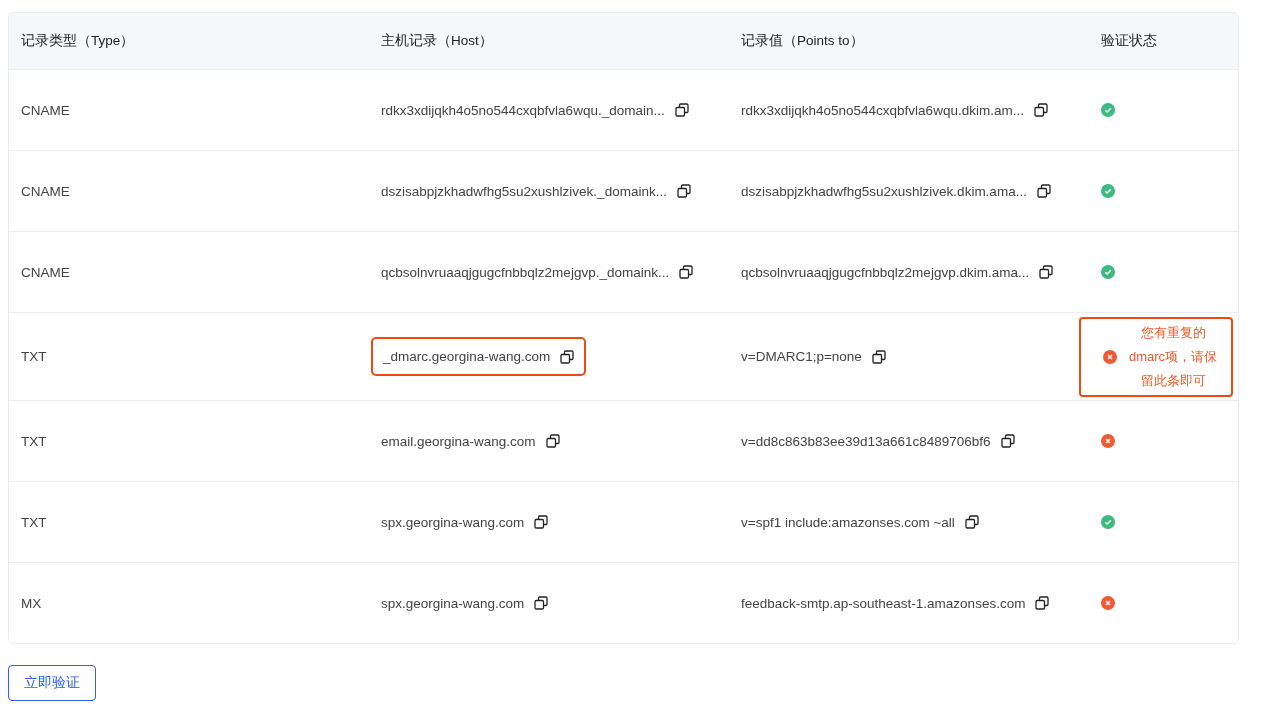 This screenshot has width=1261, height=704. What do you see at coordinates (78, 41) in the screenshot?
I see `column-header: 记录类型（Type）` at bounding box center [78, 41].